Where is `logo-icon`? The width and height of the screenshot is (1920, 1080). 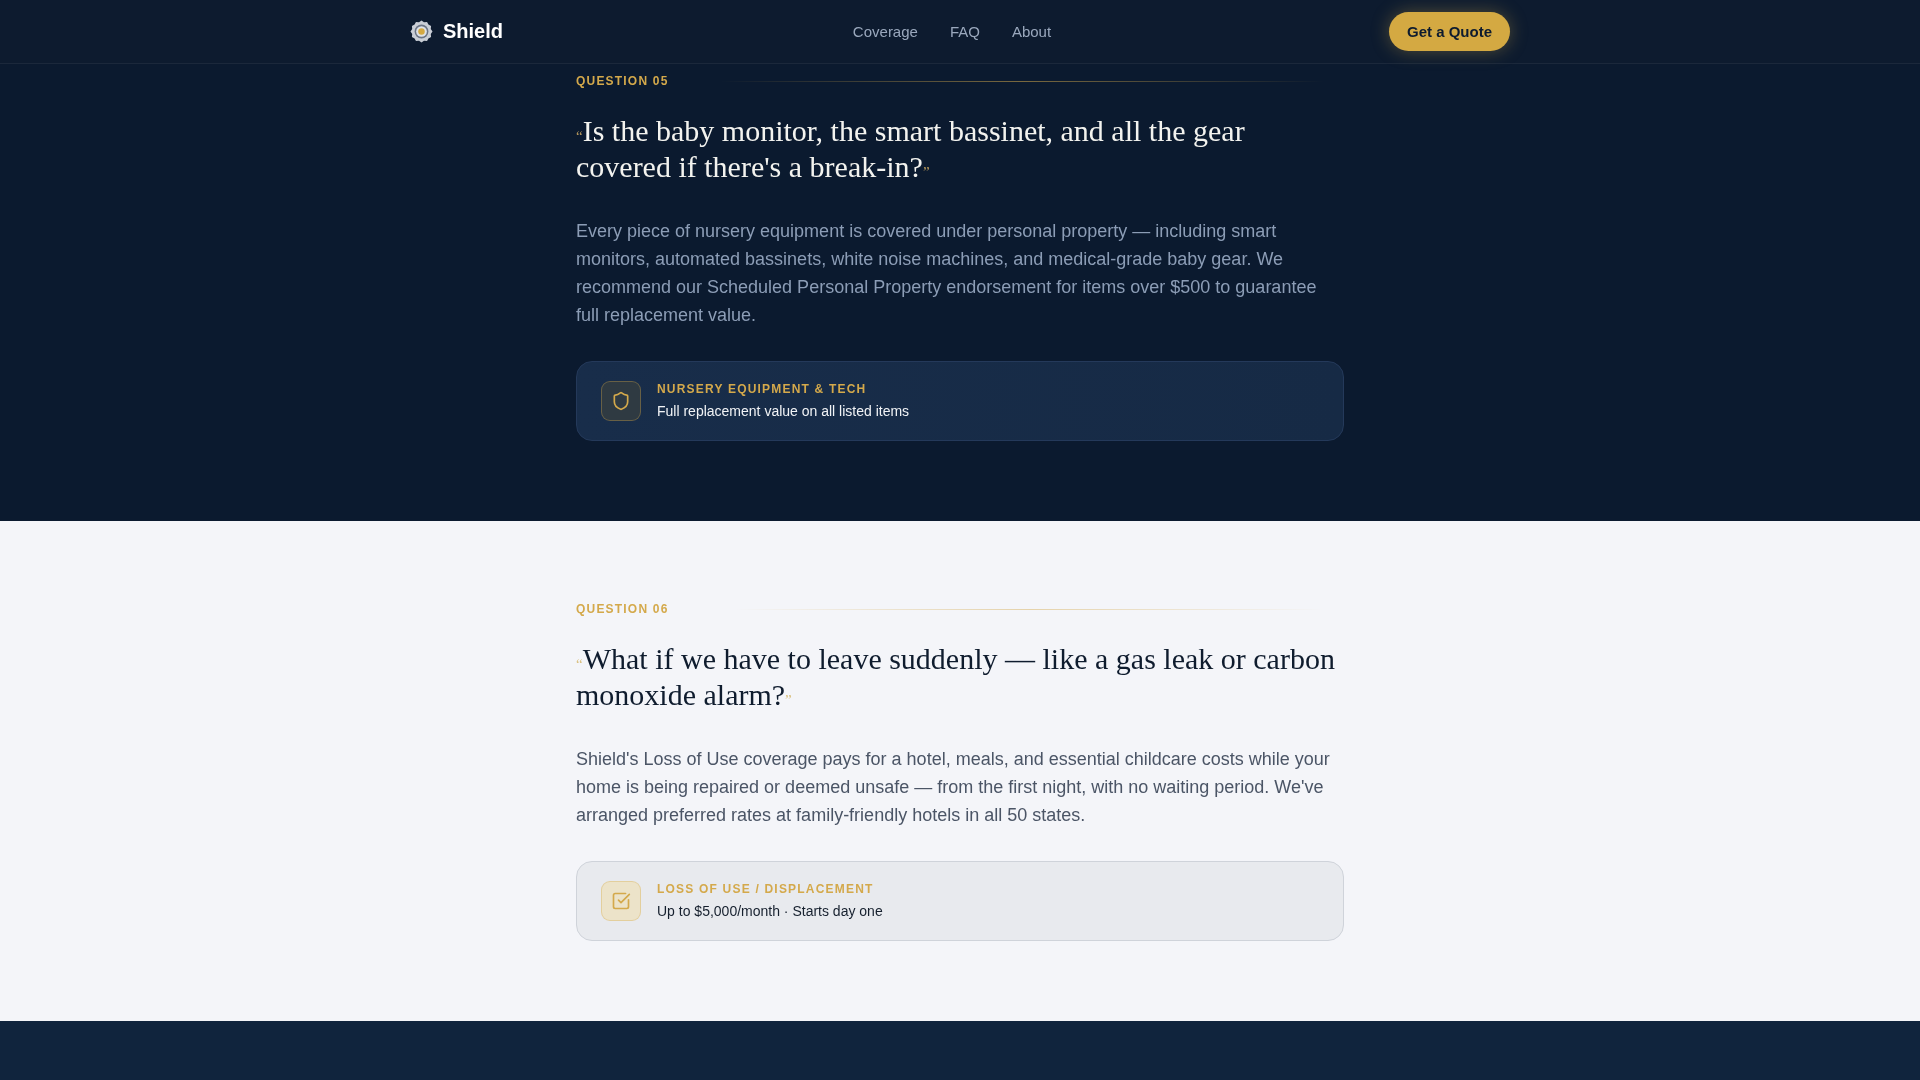 logo-icon is located at coordinates (421, 31).